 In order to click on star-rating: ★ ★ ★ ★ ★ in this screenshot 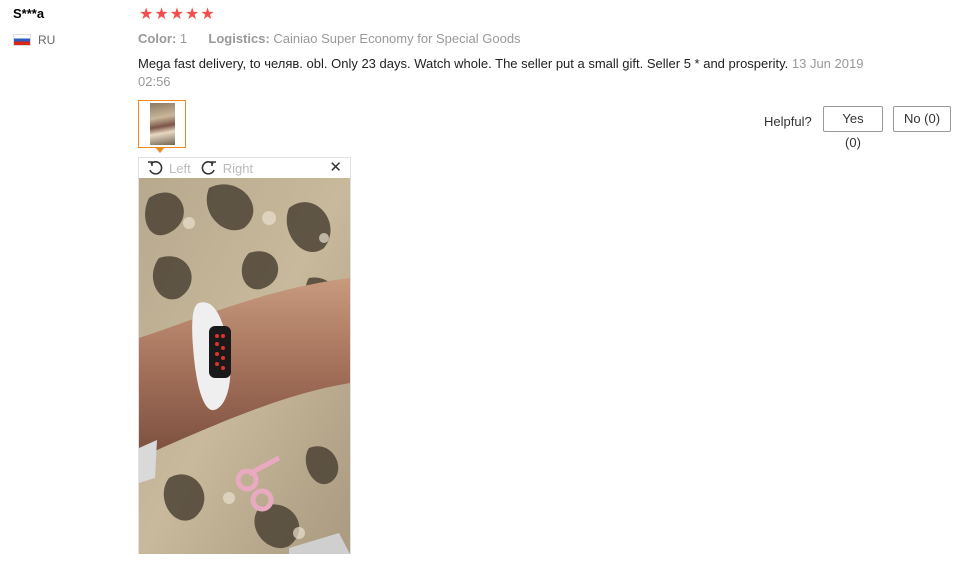, I will do `click(177, 15)`.